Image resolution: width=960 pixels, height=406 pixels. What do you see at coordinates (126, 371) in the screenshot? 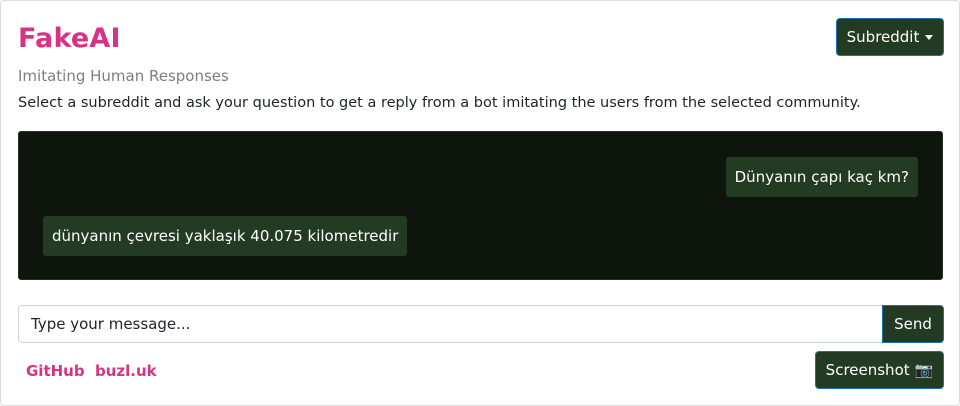
I see `buzl-link: buzl.uk` at bounding box center [126, 371].